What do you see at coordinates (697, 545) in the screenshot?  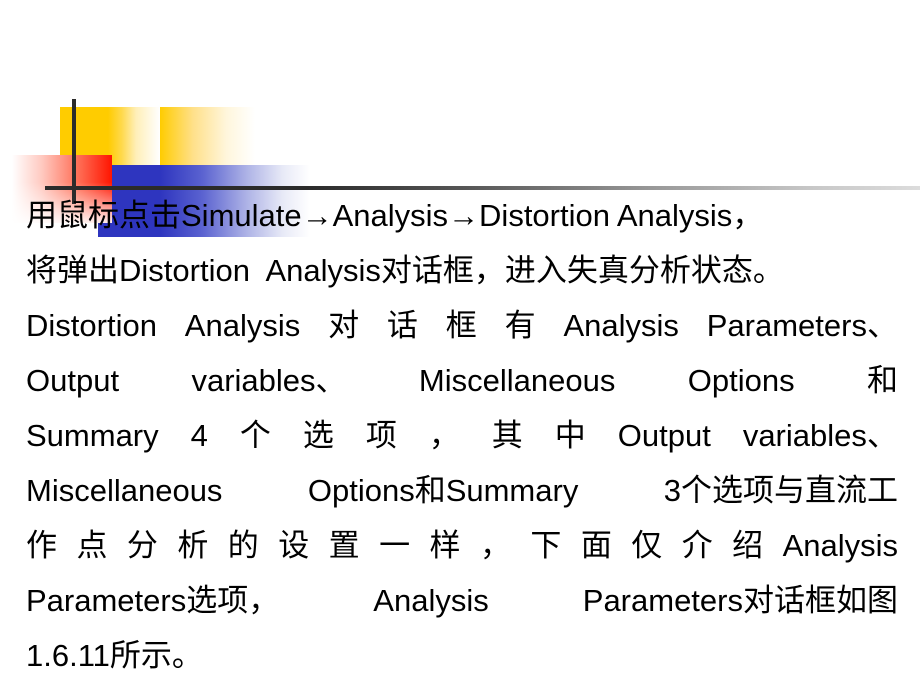 I see `paragraph-token: 介` at bounding box center [697, 545].